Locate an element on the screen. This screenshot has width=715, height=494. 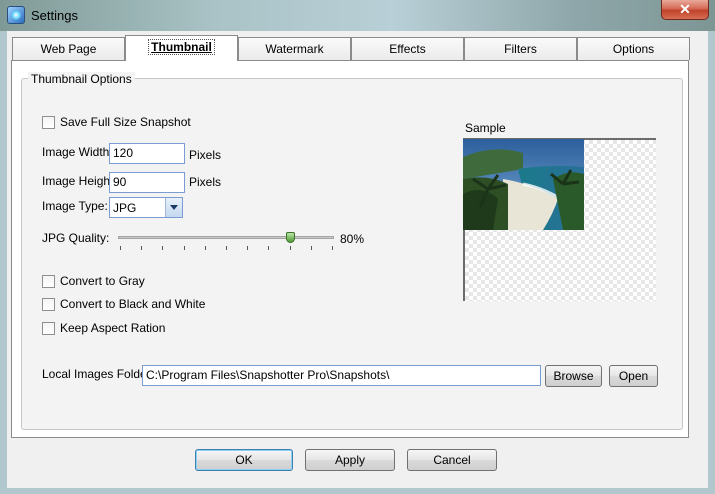
image-type-select: JPG is located at coordinates (146, 207).